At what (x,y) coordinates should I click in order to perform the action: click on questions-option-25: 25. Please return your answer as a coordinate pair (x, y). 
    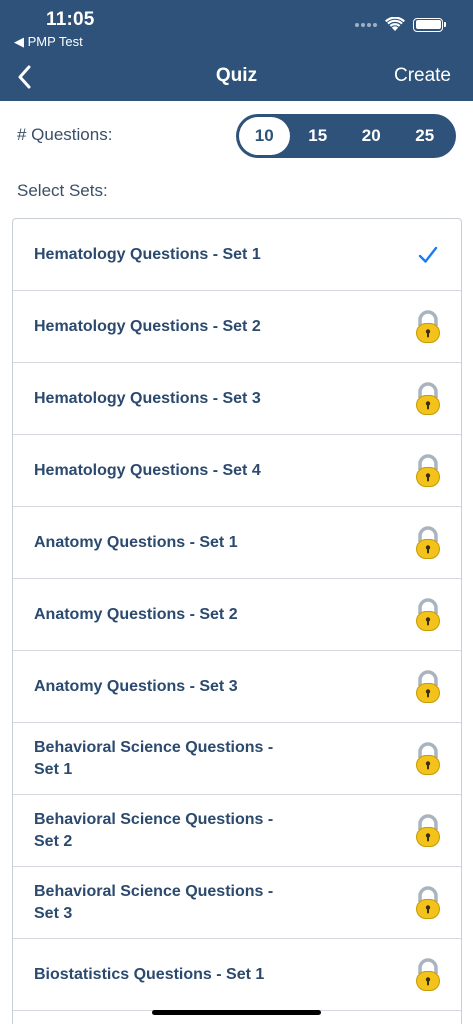
    Looking at the image, I should click on (425, 136).